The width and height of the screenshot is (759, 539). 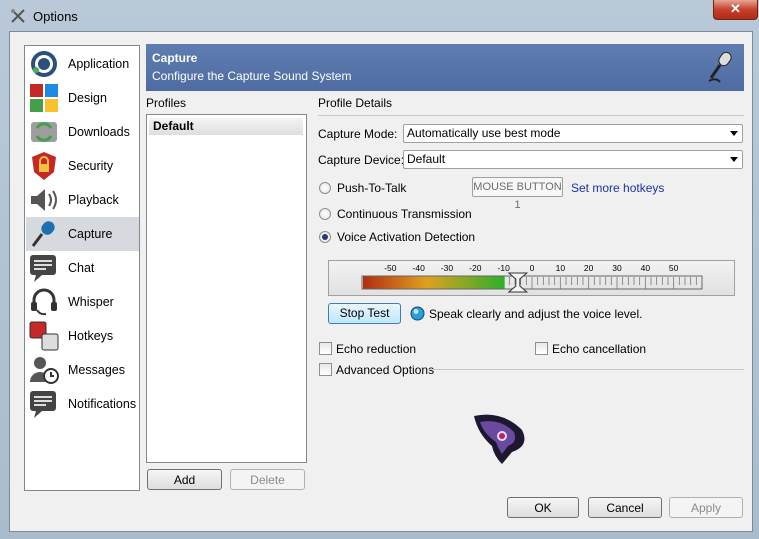 I want to click on profile-details-heading: Profile Details, so click(x=355, y=103).